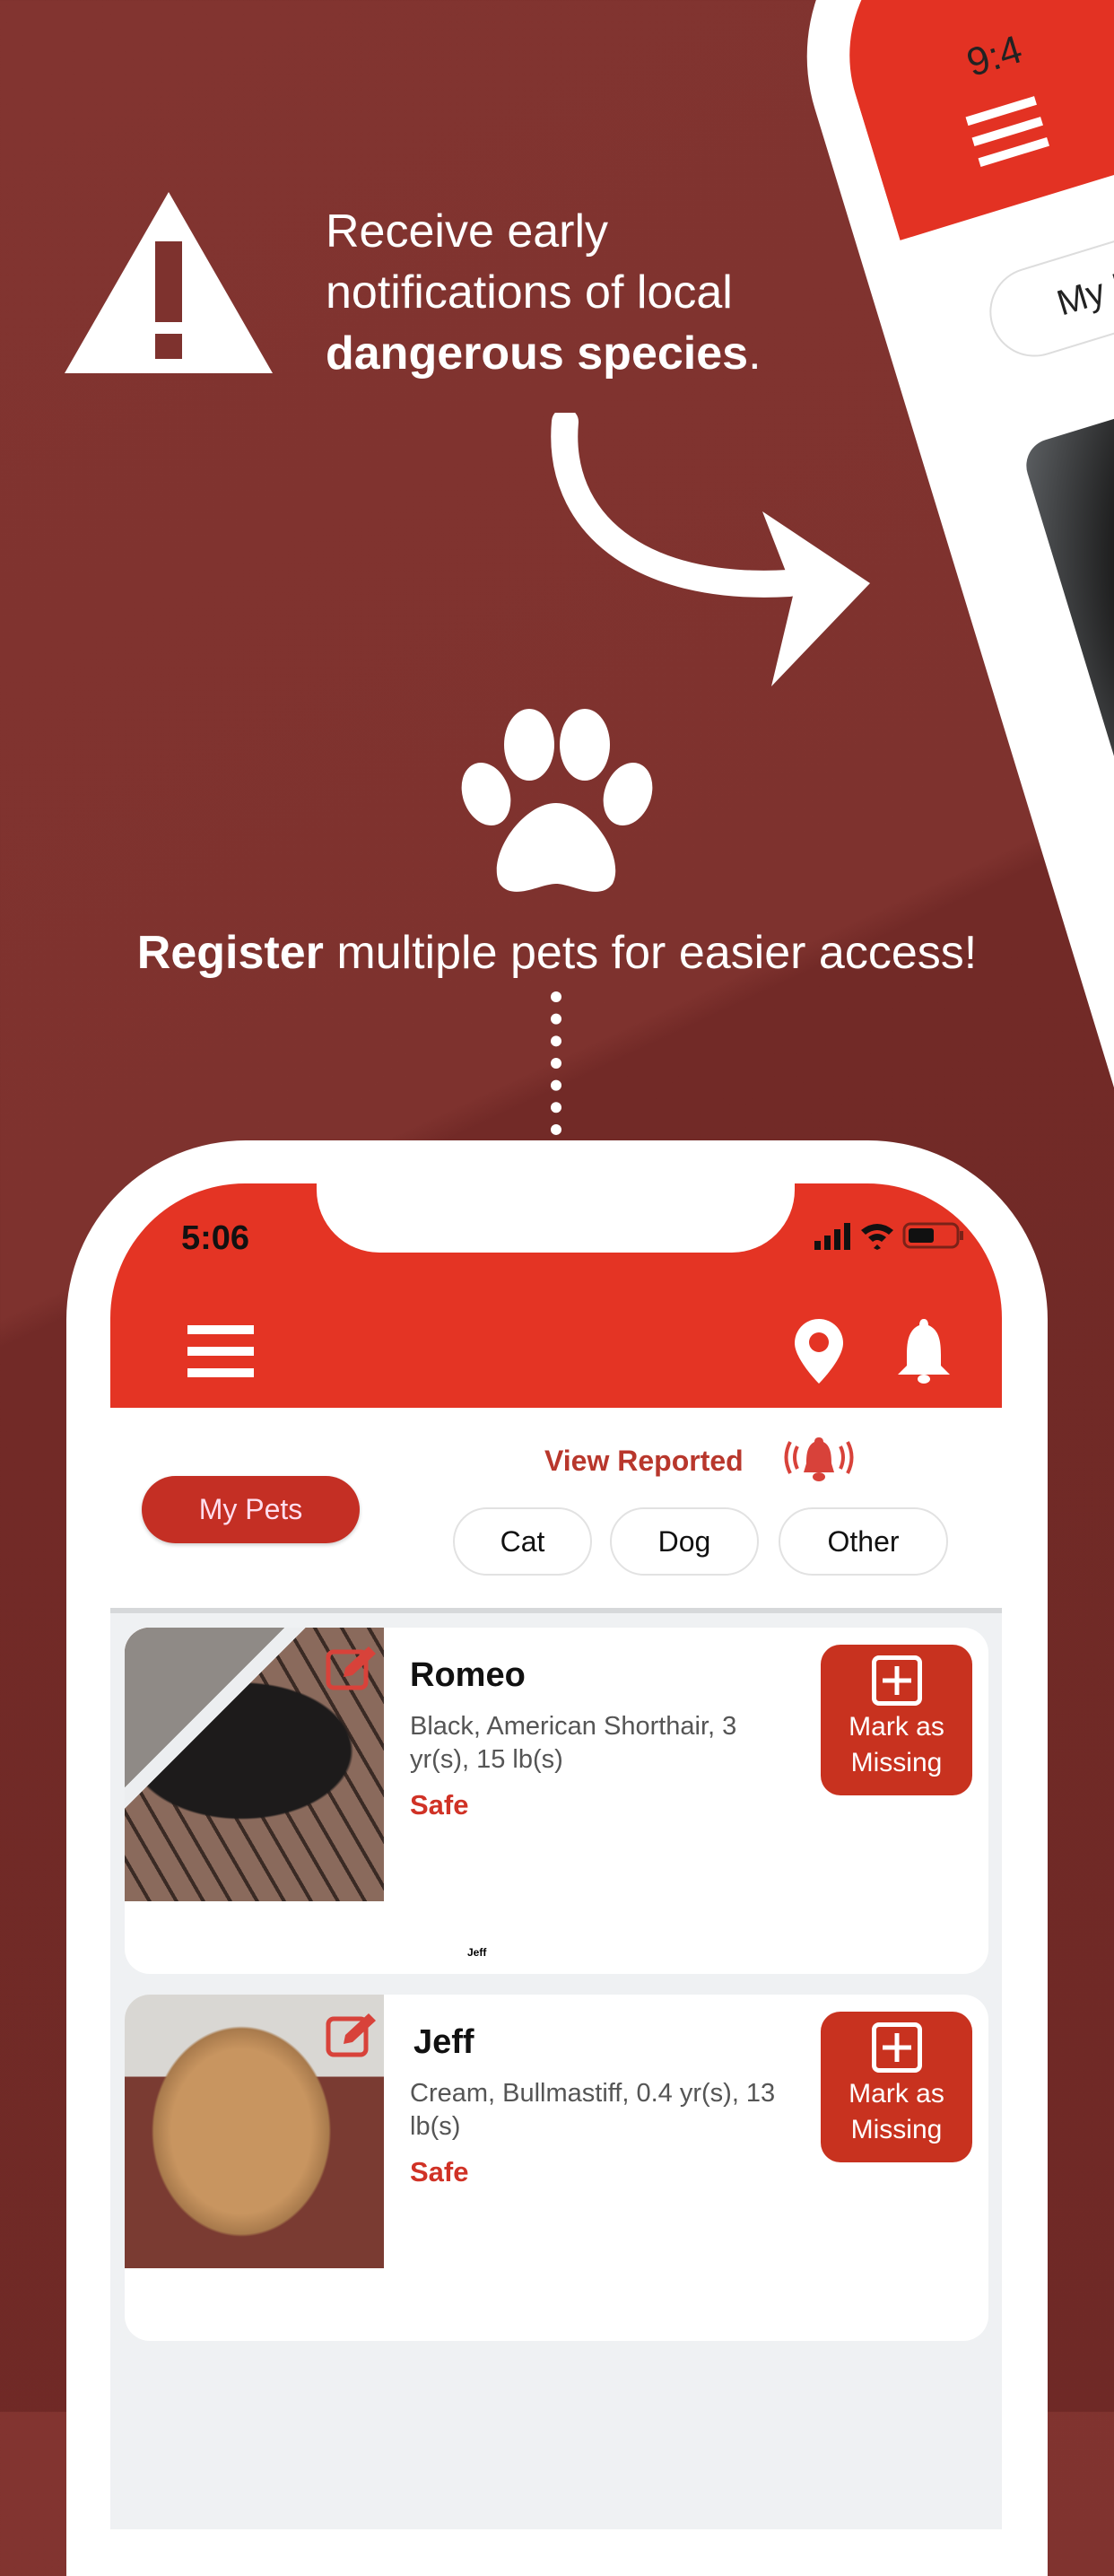 The height and width of the screenshot is (2576, 1114). I want to click on bell-icon, so click(924, 1352).